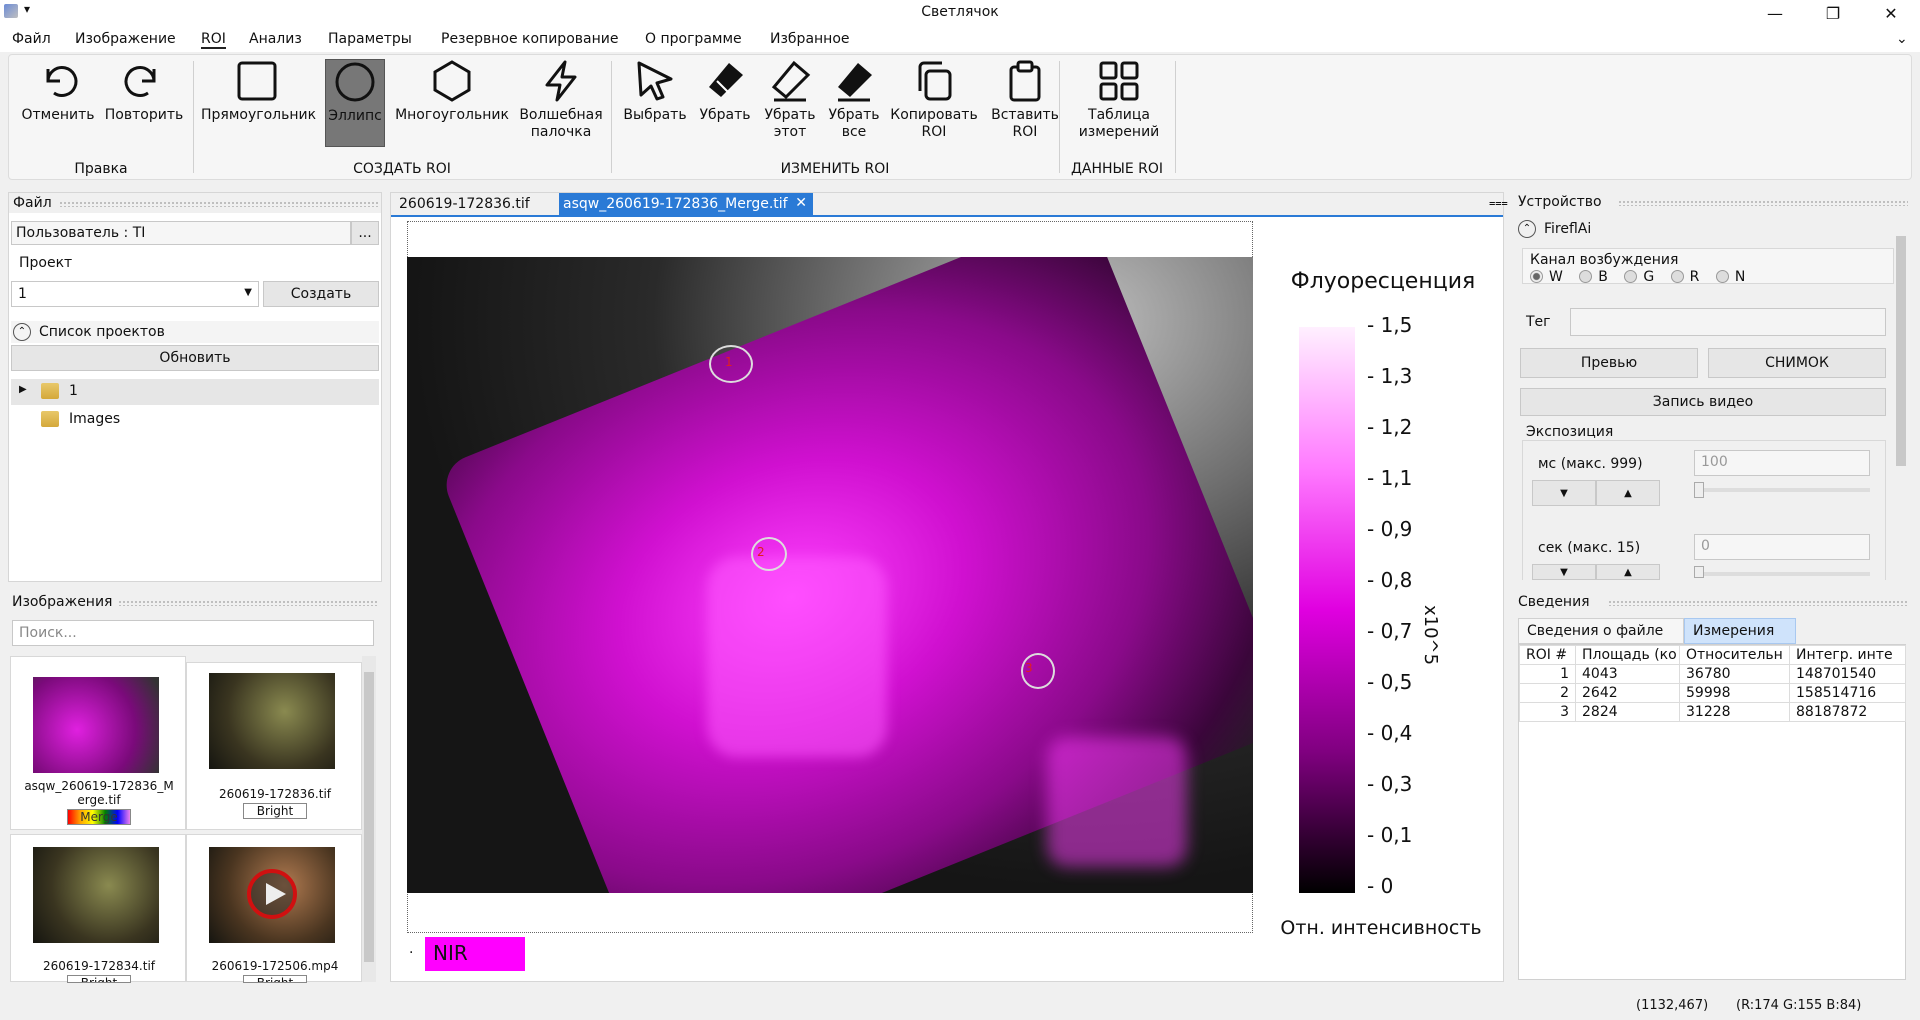 This screenshot has width=1920, height=1020. I want to click on column-header: Интегр. инте, so click(1847, 655).